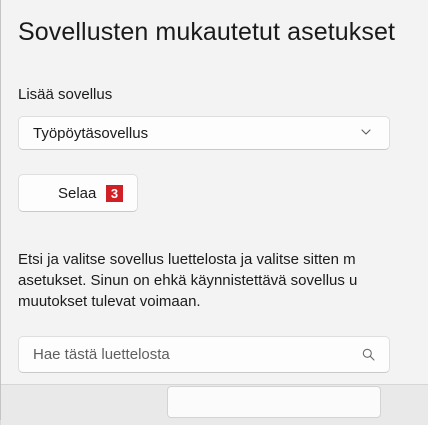  What do you see at coordinates (368, 354) in the screenshot?
I see `search-icon` at bounding box center [368, 354].